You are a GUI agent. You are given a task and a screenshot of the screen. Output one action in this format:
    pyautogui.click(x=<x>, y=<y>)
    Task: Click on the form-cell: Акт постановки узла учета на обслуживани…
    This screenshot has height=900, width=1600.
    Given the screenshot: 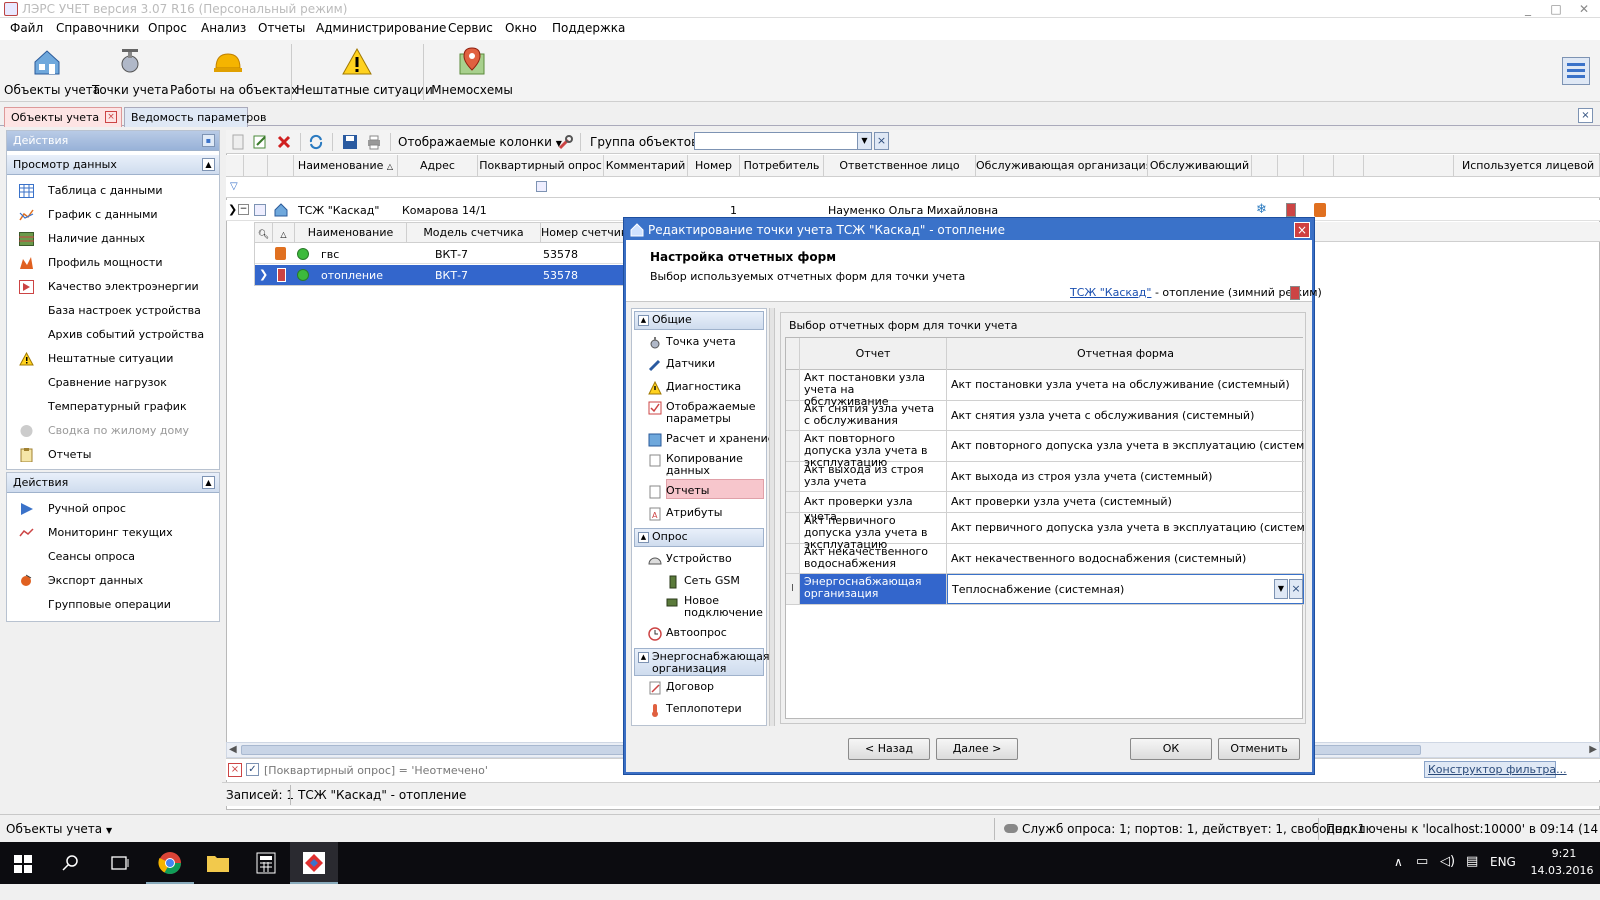 What is the action you would take?
    pyautogui.click(x=1125, y=385)
    